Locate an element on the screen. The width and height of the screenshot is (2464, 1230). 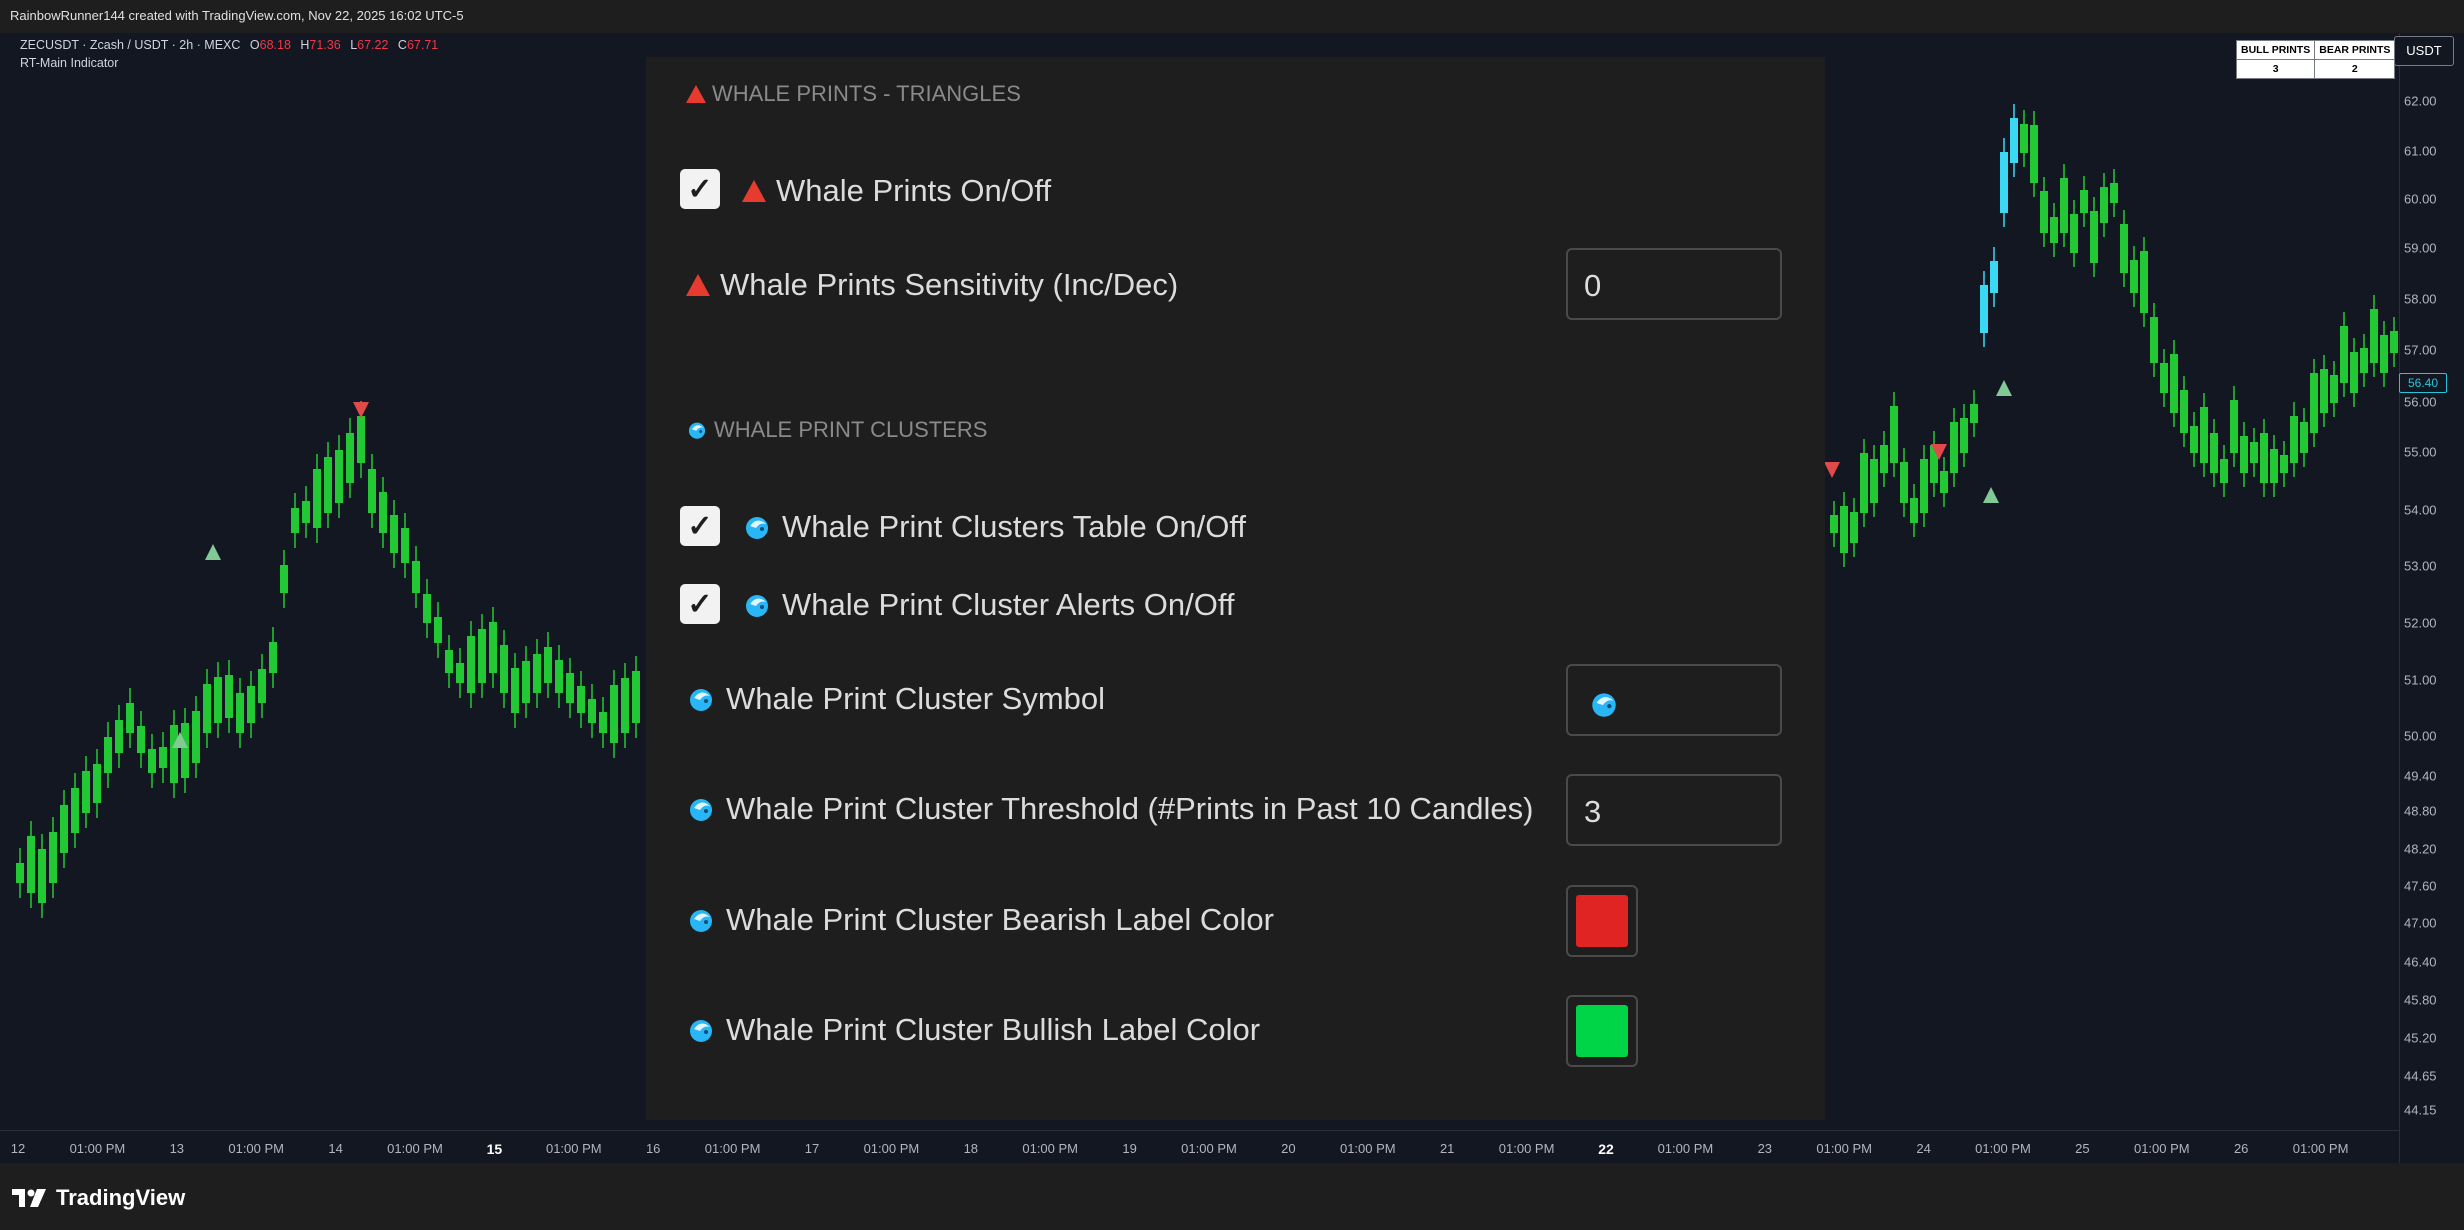
clusters-table-checkbox: ✓ is located at coordinates (700, 526).